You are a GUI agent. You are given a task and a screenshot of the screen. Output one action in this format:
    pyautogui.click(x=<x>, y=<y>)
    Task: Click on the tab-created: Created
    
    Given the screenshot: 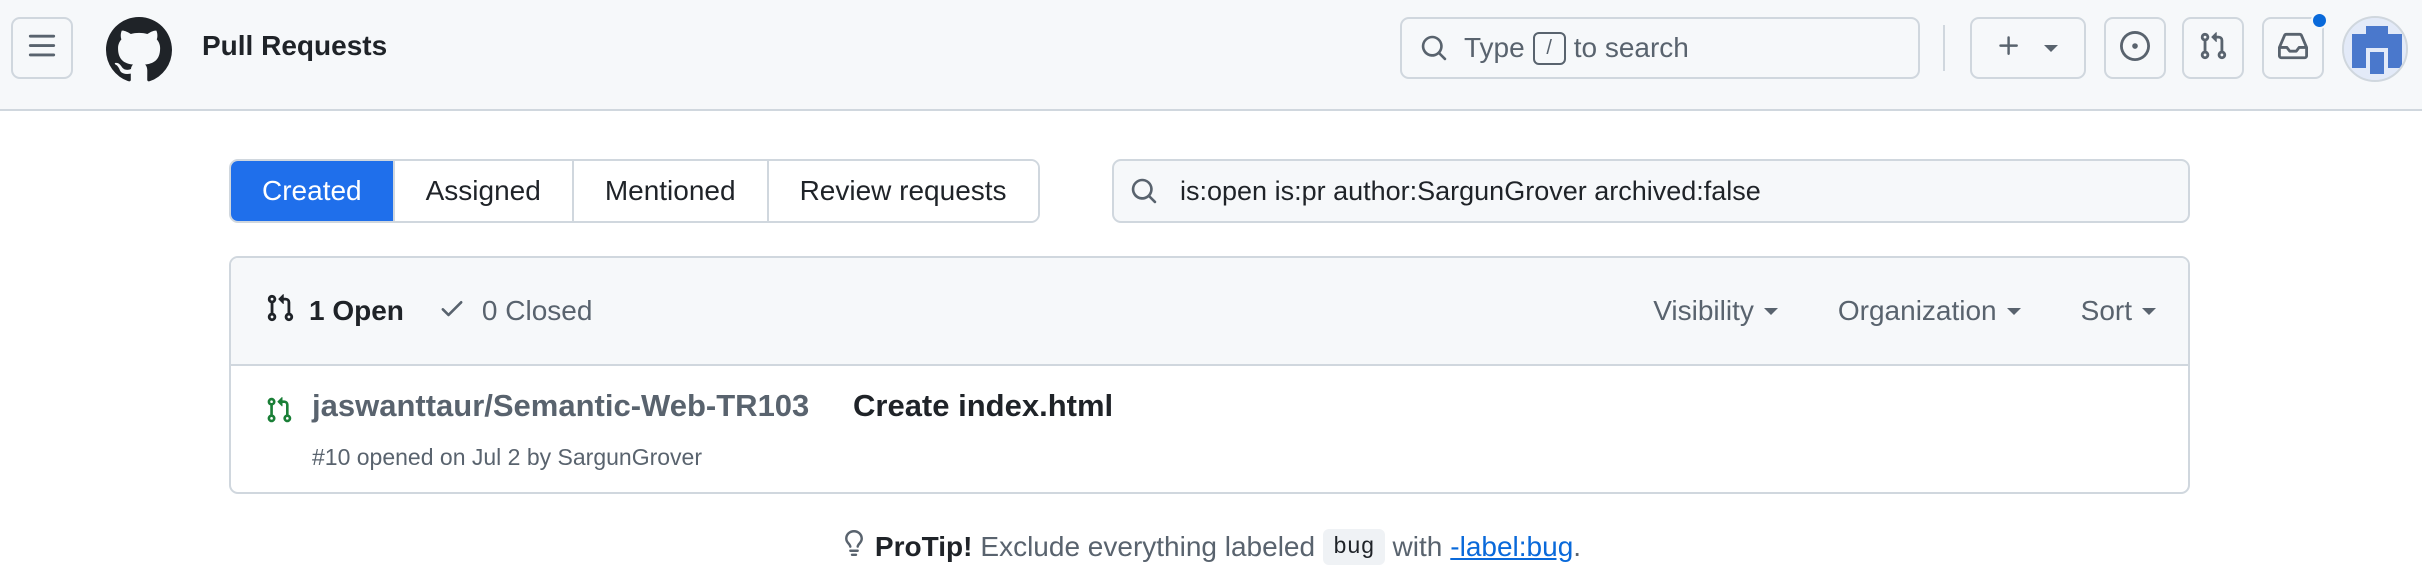 What is the action you would take?
    pyautogui.click(x=312, y=191)
    